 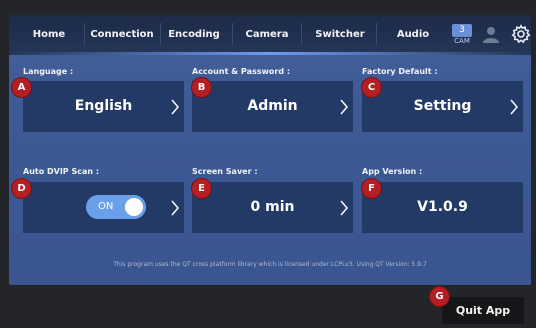 I want to click on language-value: English, so click(x=103, y=106).